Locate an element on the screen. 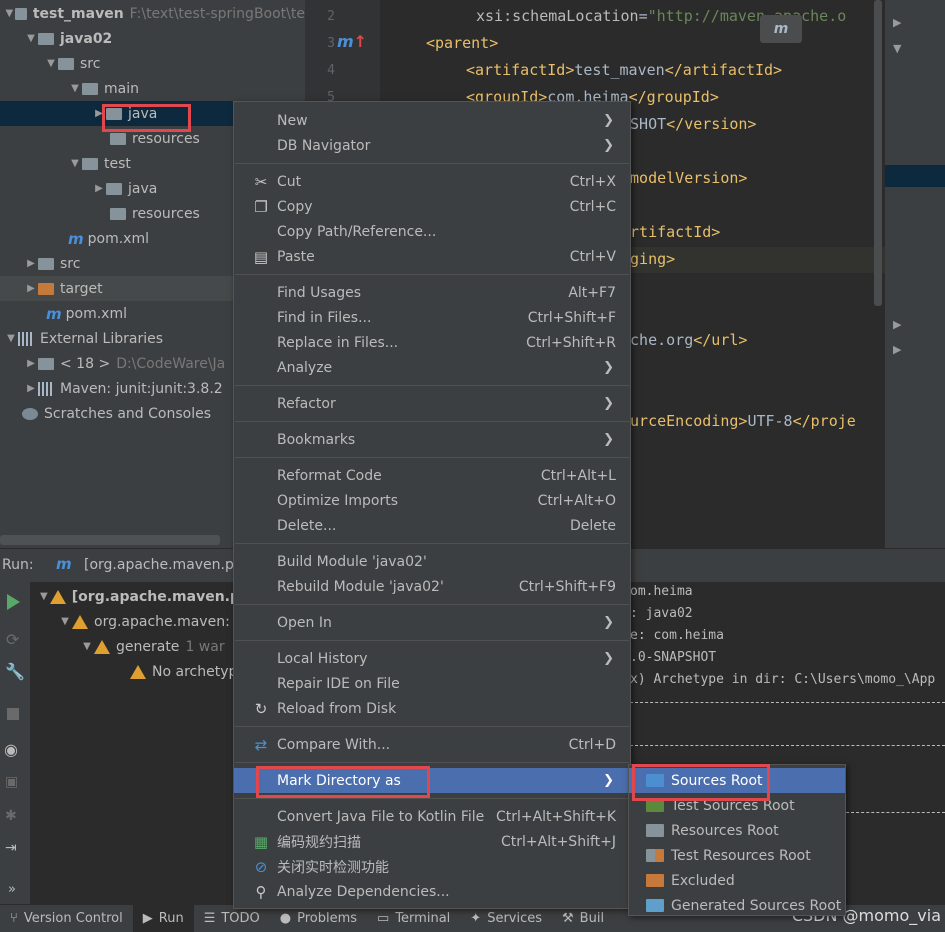  settings-icon: ✱ is located at coordinates (11, 816).